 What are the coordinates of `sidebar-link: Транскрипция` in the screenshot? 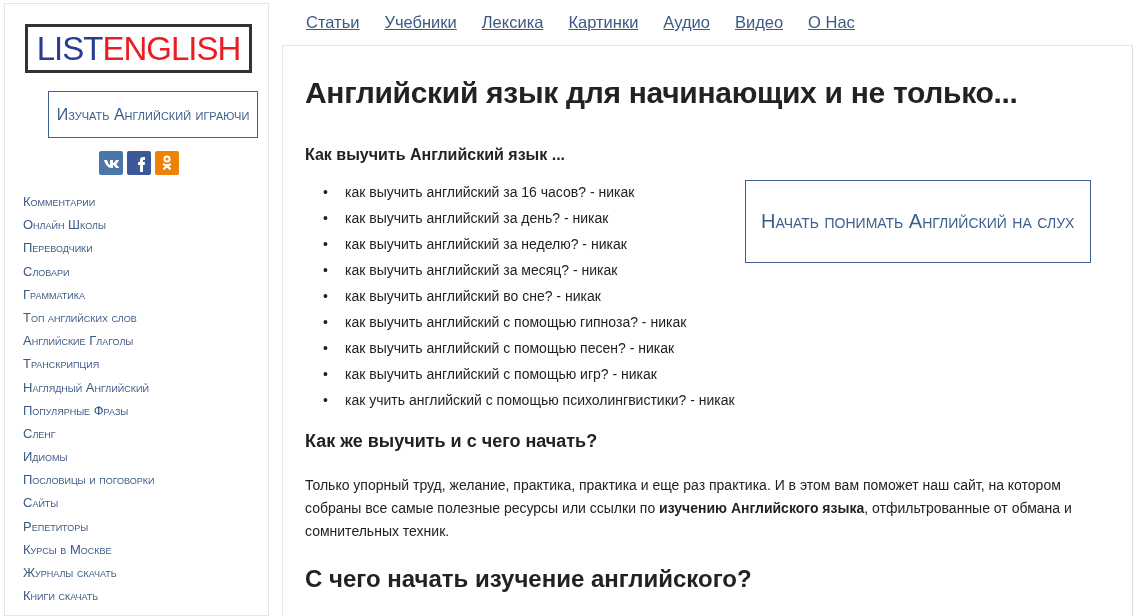 It's located at (61, 364).